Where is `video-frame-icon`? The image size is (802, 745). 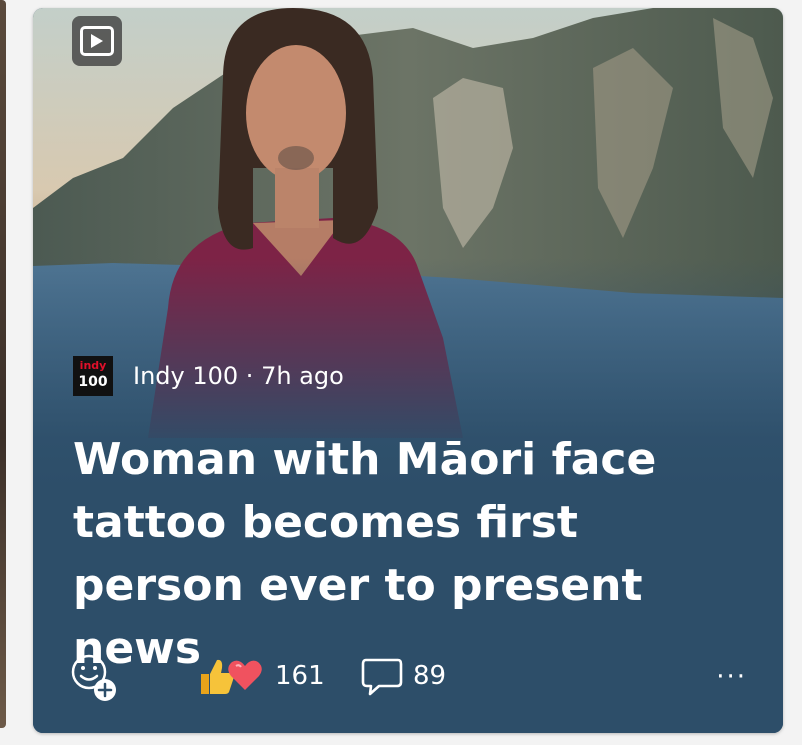 video-frame-icon is located at coordinates (97, 41).